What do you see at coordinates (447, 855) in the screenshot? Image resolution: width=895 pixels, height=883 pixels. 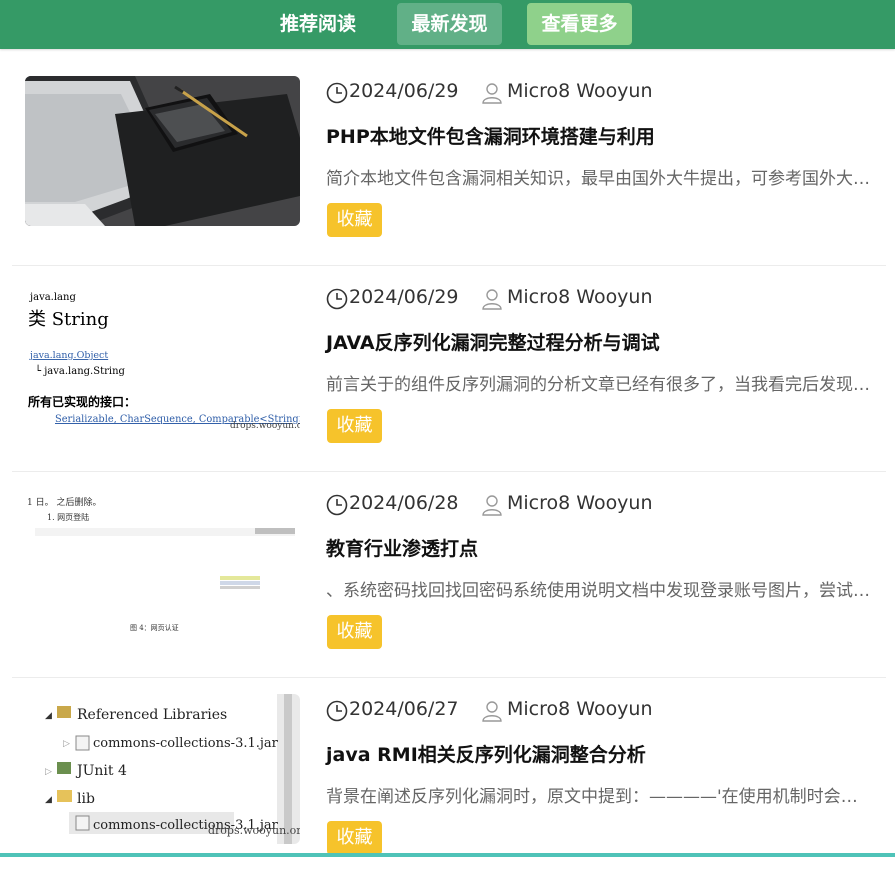 I see `bottom-accent-line` at bounding box center [447, 855].